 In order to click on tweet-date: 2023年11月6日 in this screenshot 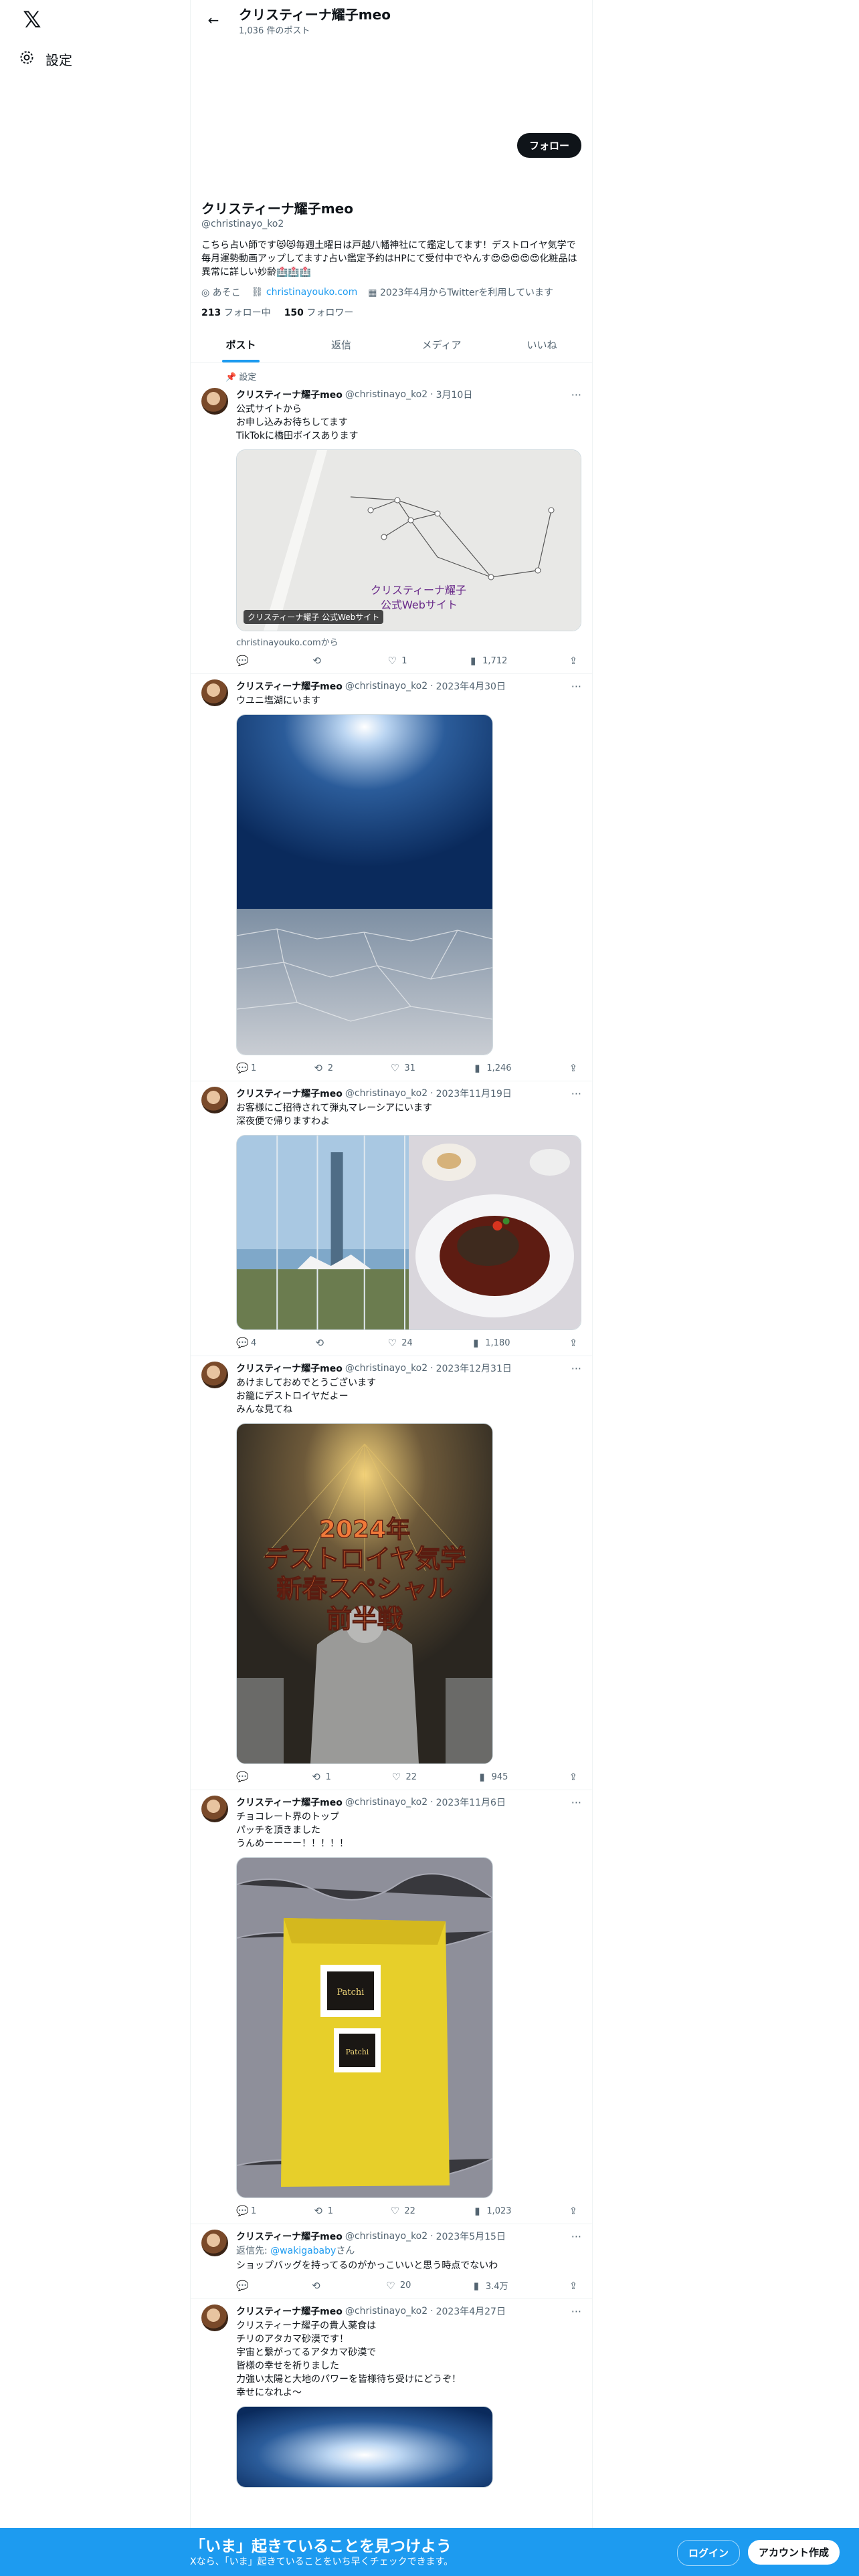, I will do `click(471, 1803)`.